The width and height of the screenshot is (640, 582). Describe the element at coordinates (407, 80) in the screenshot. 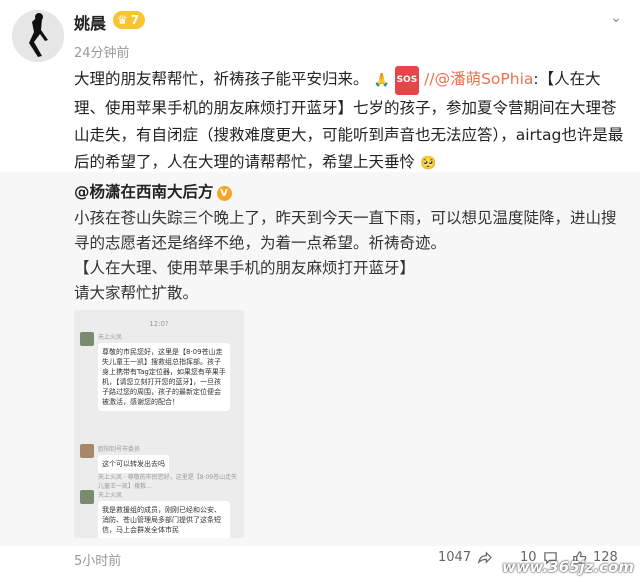

I see `sos-icon: SOS` at that location.